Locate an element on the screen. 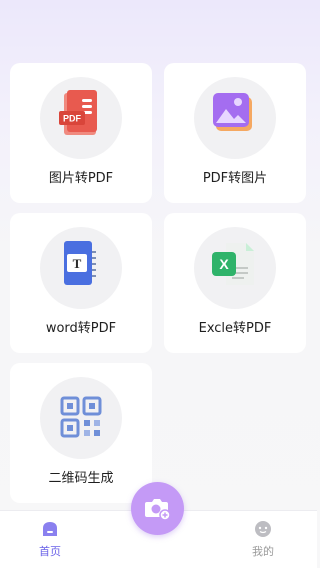  svg-text: PDF is located at coordinates (72, 119).